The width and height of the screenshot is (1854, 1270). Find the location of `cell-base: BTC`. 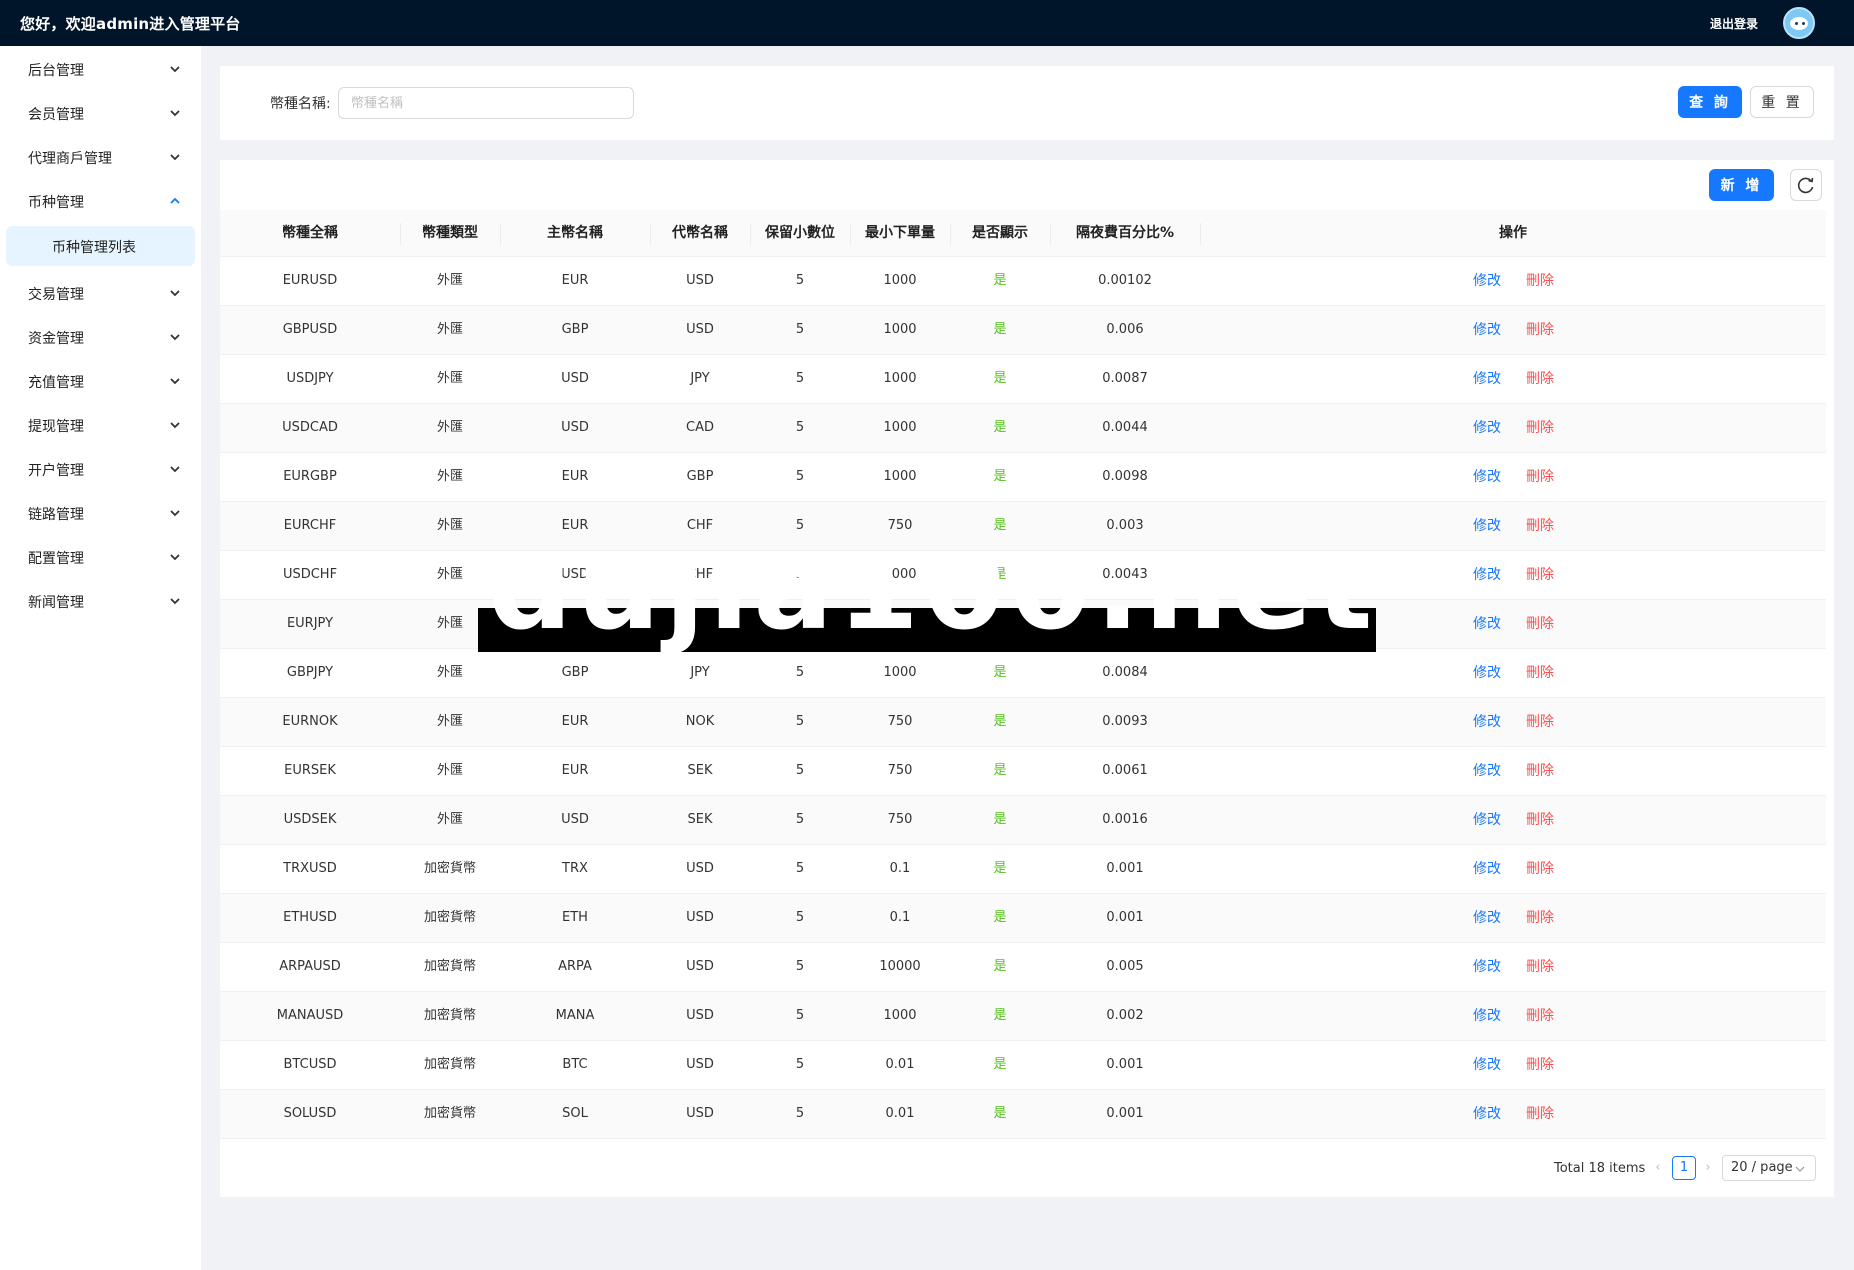

cell-base: BTC is located at coordinates (575, 1064).